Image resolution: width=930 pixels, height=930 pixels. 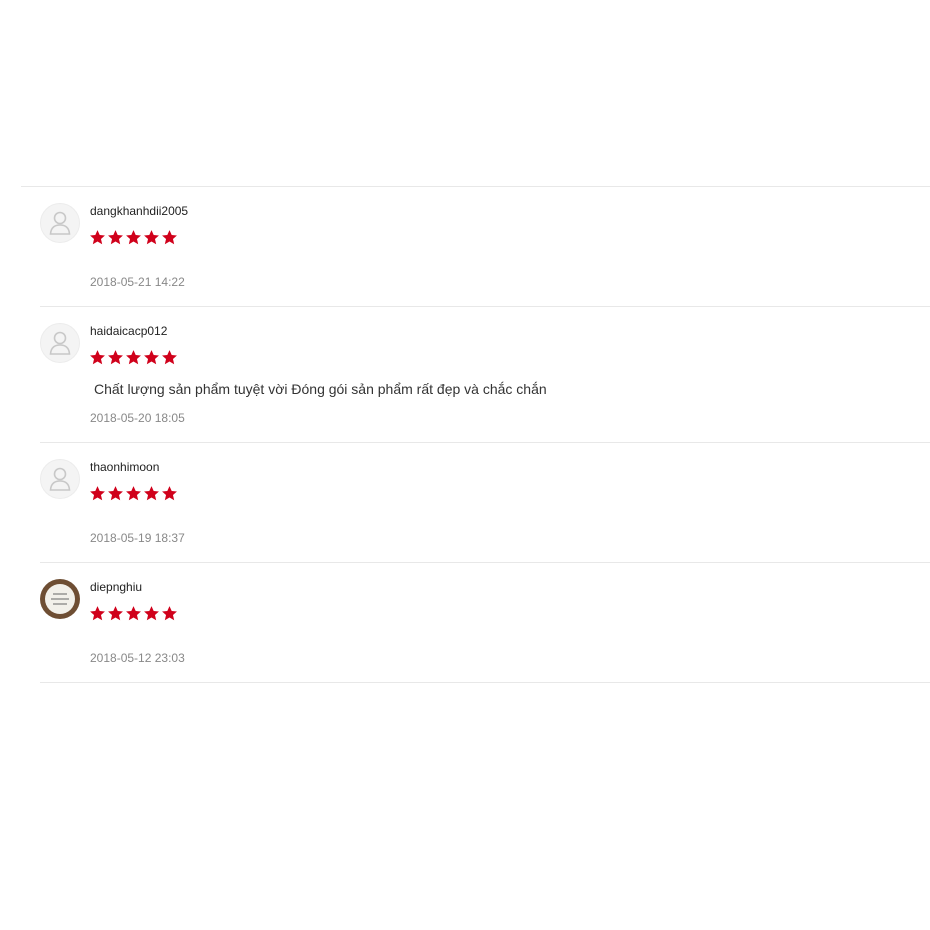 What do you see at coordinates (485, 247) in the screenshot?
I see `review-item: dangkhanhdii2005 2018-05-21 14:22` at bounding box center [485, 247].